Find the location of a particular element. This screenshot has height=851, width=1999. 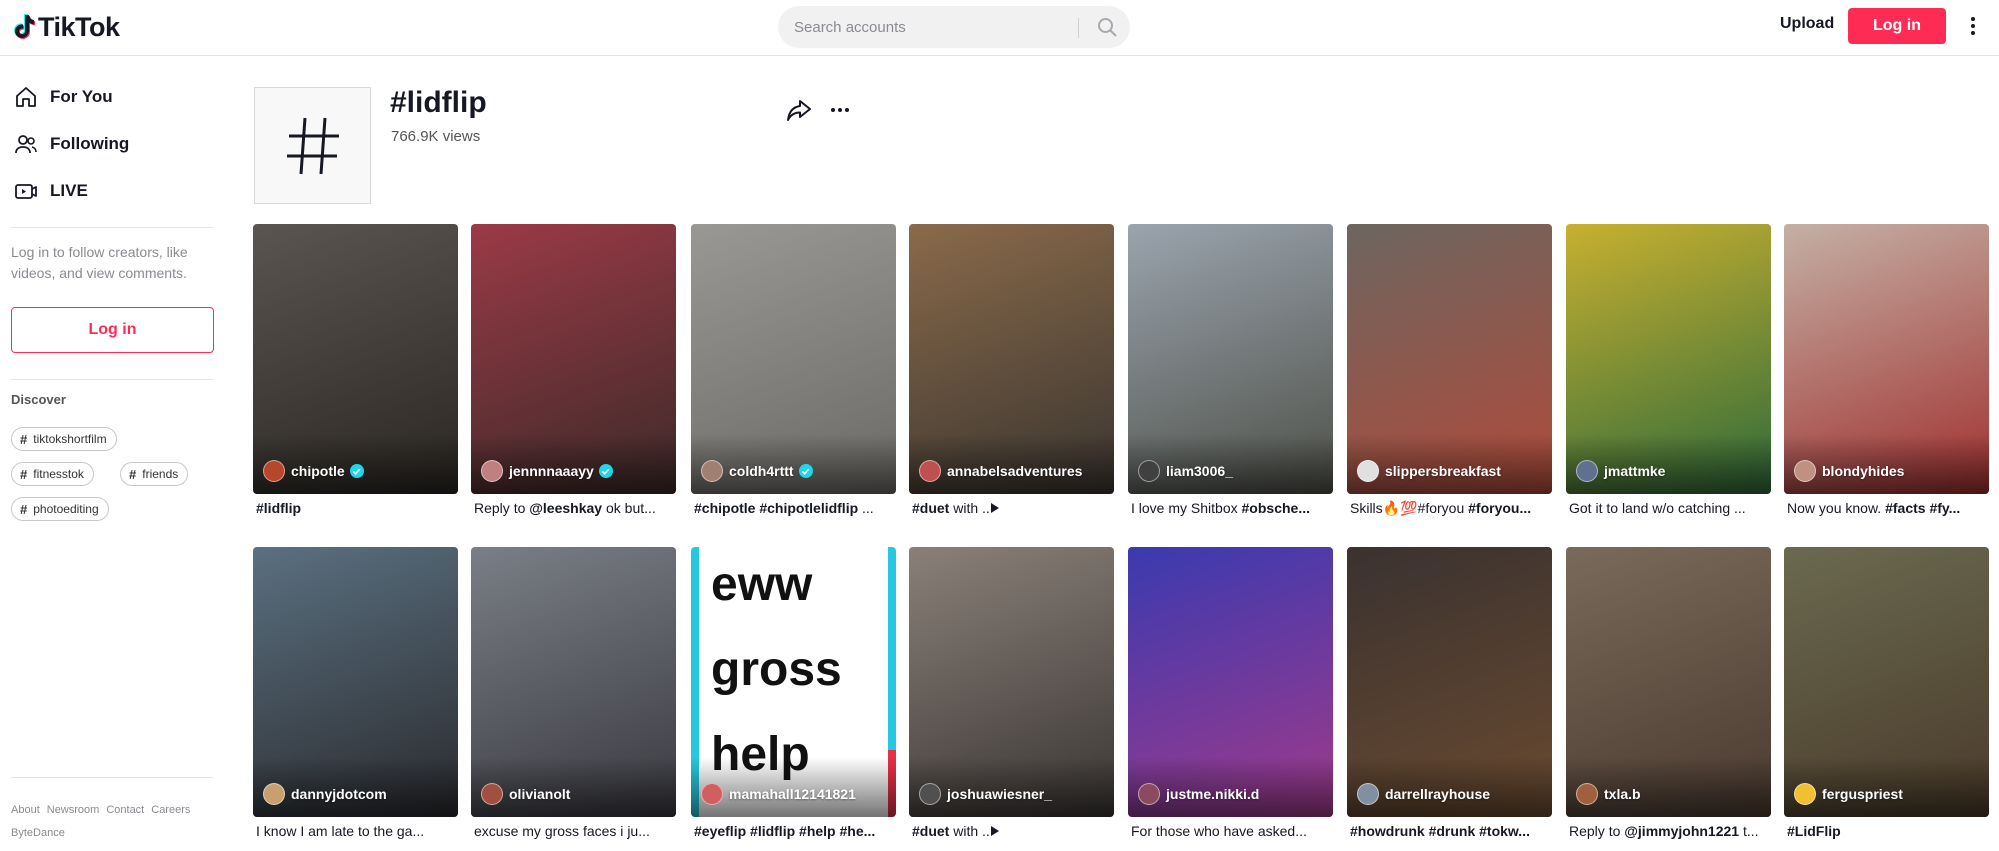

more-options-button is located at coordinates (1973, 26).